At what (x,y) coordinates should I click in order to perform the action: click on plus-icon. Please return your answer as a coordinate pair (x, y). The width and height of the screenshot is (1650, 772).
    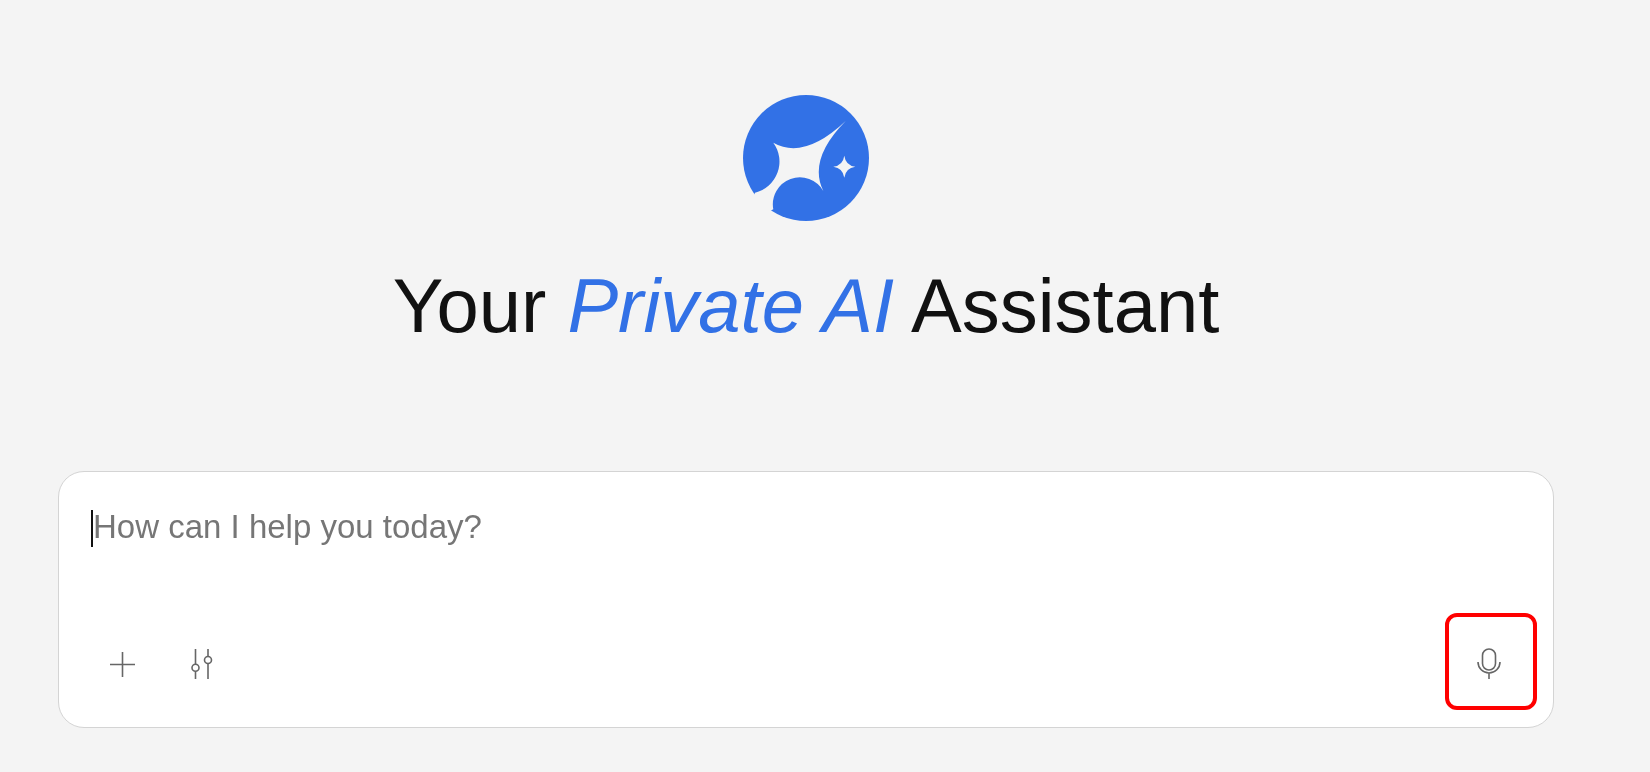
    Looking at the image, I should click on (122, 664).